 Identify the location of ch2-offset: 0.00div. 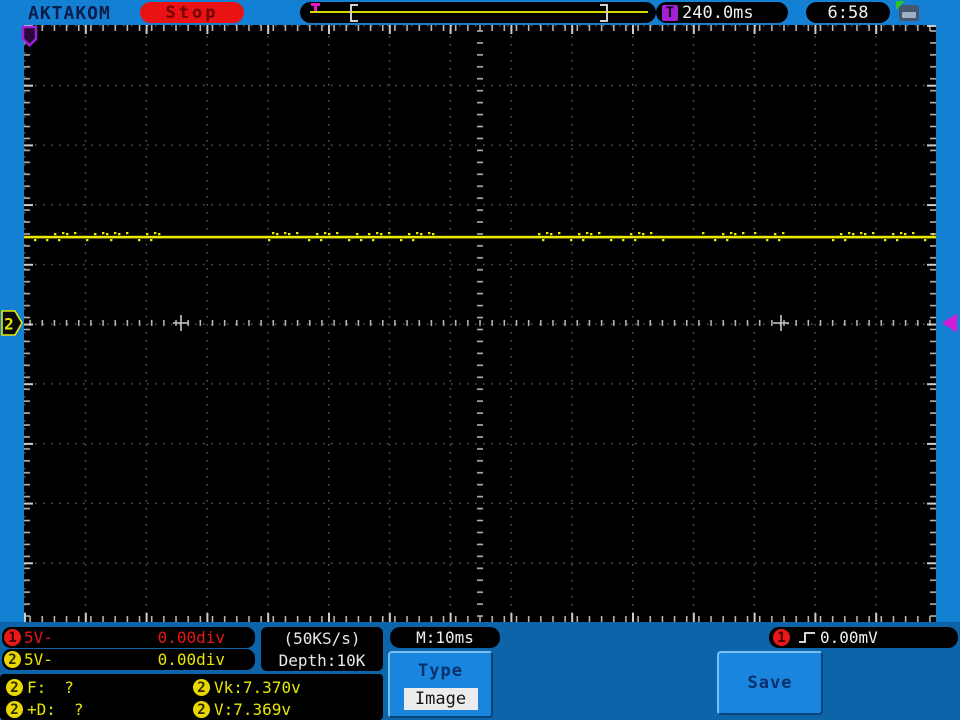
(191, 659).